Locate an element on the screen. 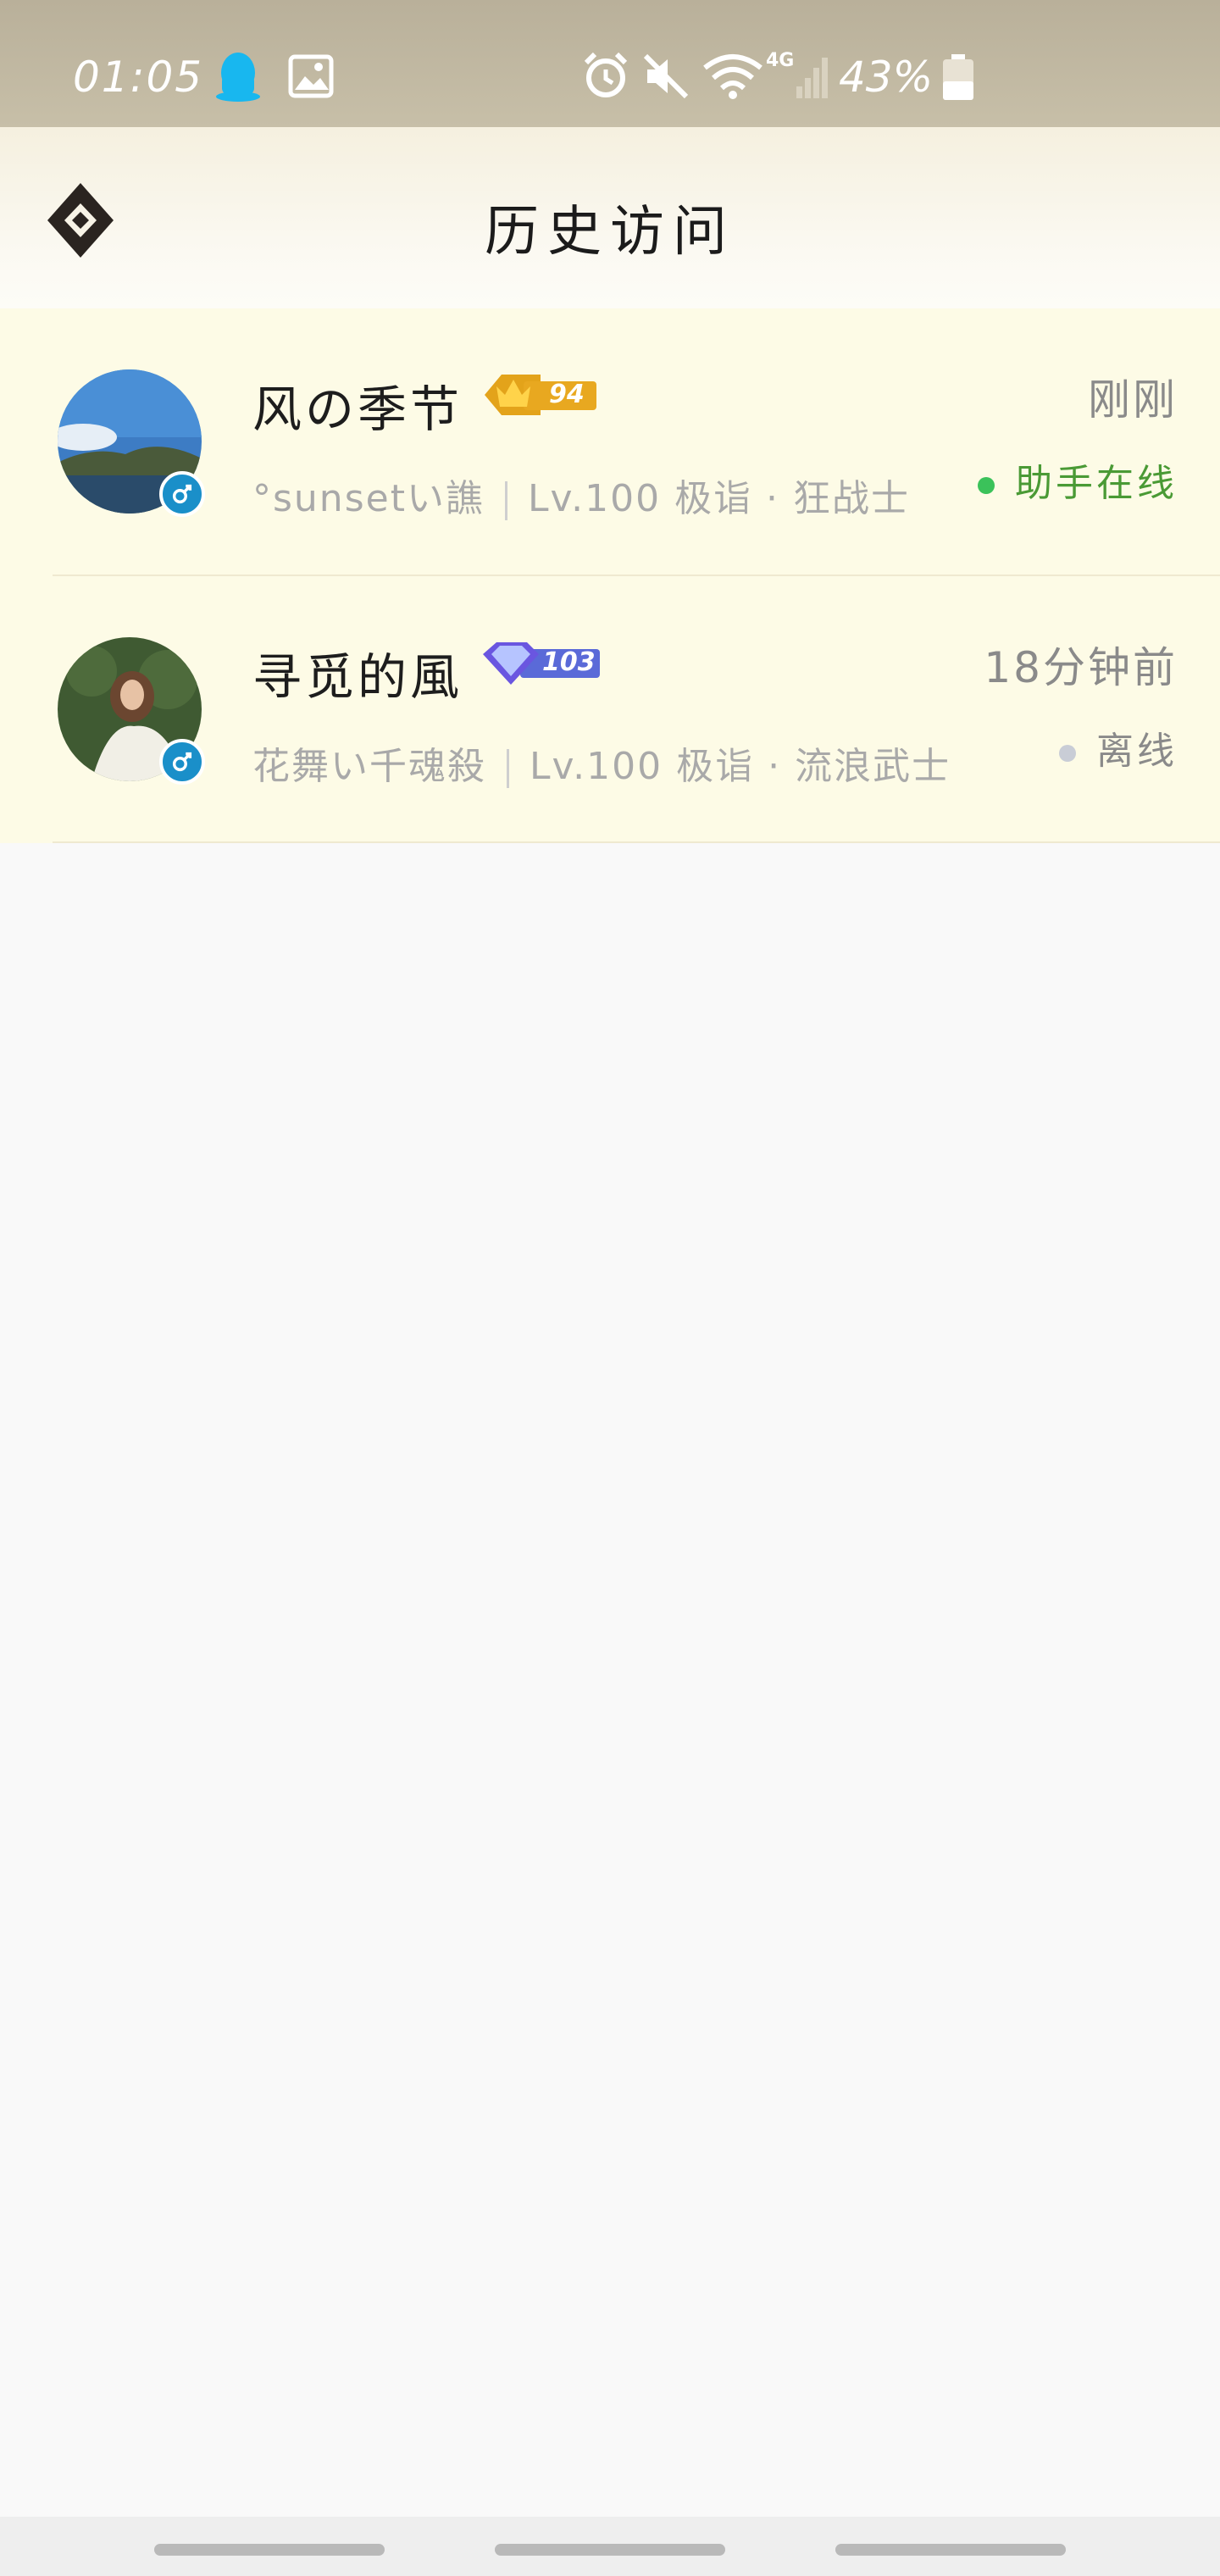 The image size is (1220, 2576). status-bar: 01:05 4G 43% is located at coordinates (610, 63).